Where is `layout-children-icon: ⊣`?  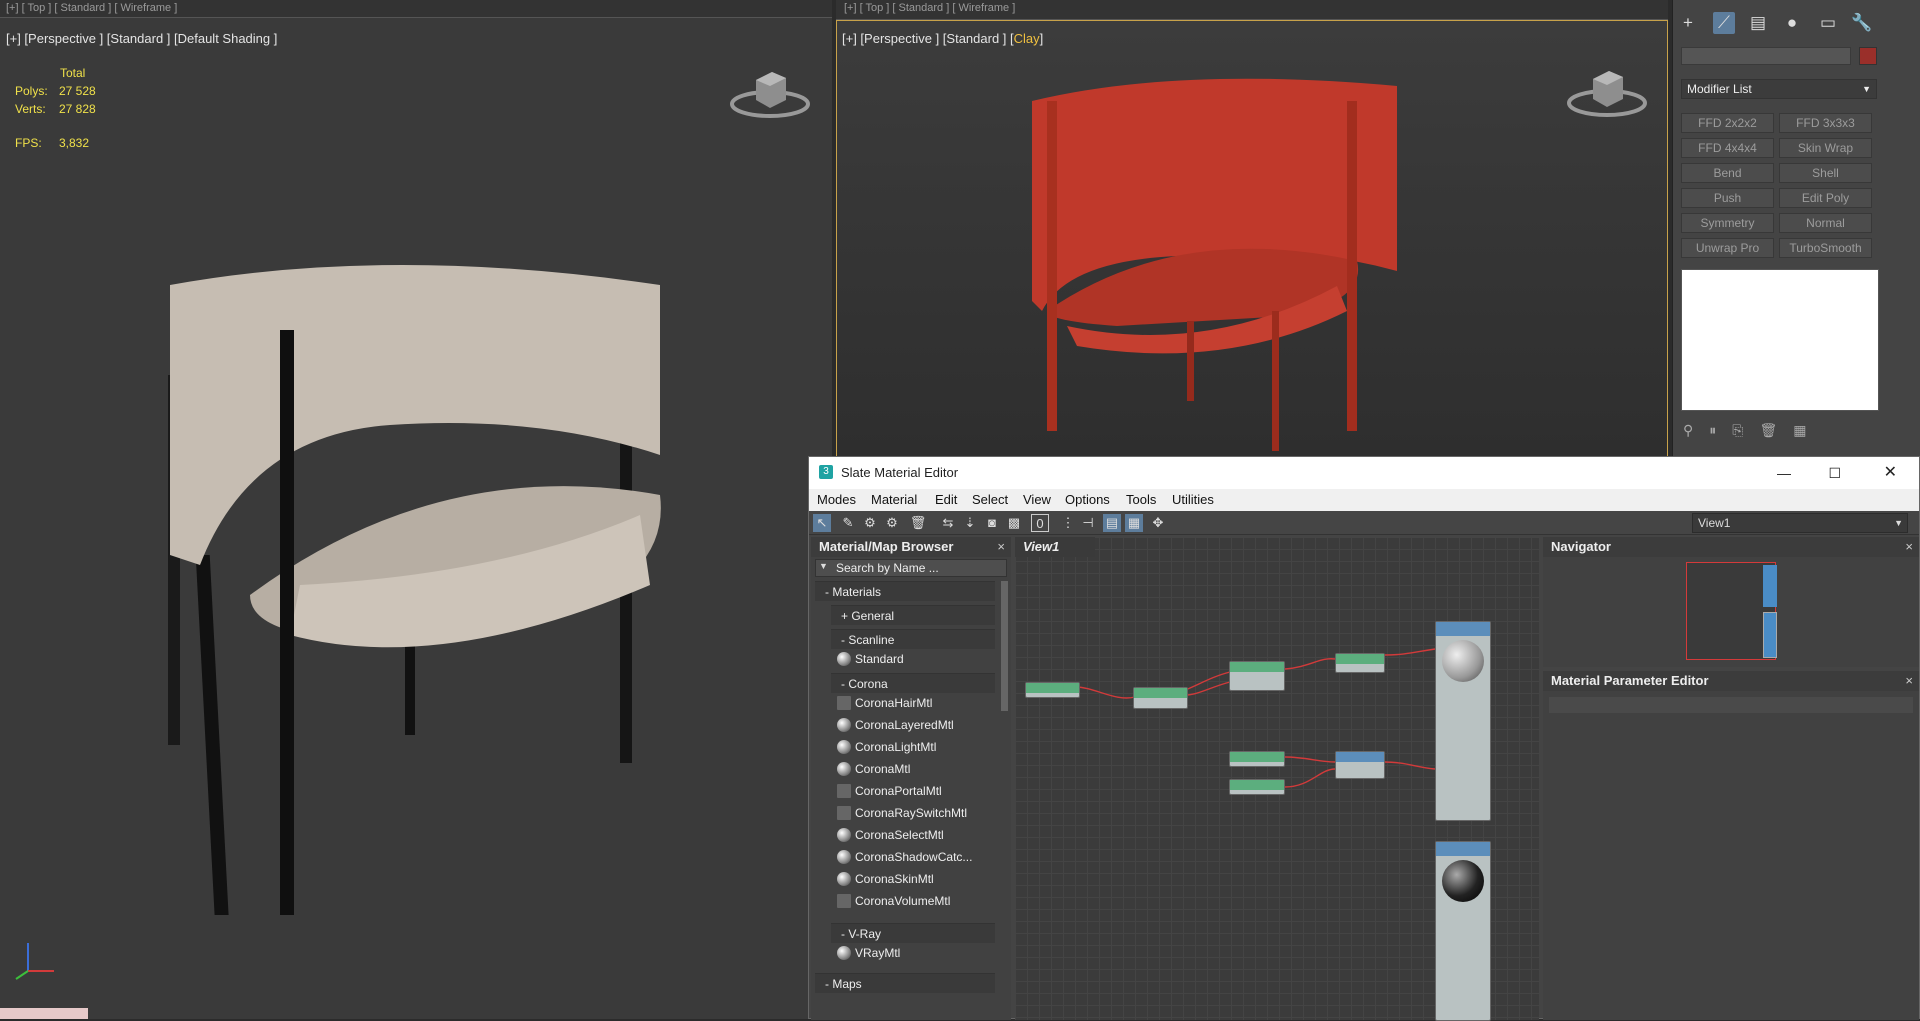
layout-children-icon: ⊣ is located at coordinates (1088, 523).